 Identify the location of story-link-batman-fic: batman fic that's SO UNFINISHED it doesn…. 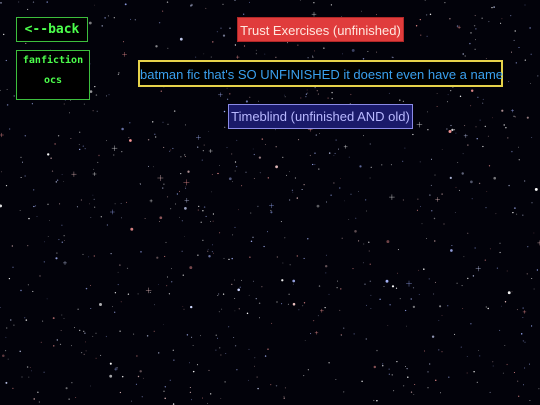
(320, 73).